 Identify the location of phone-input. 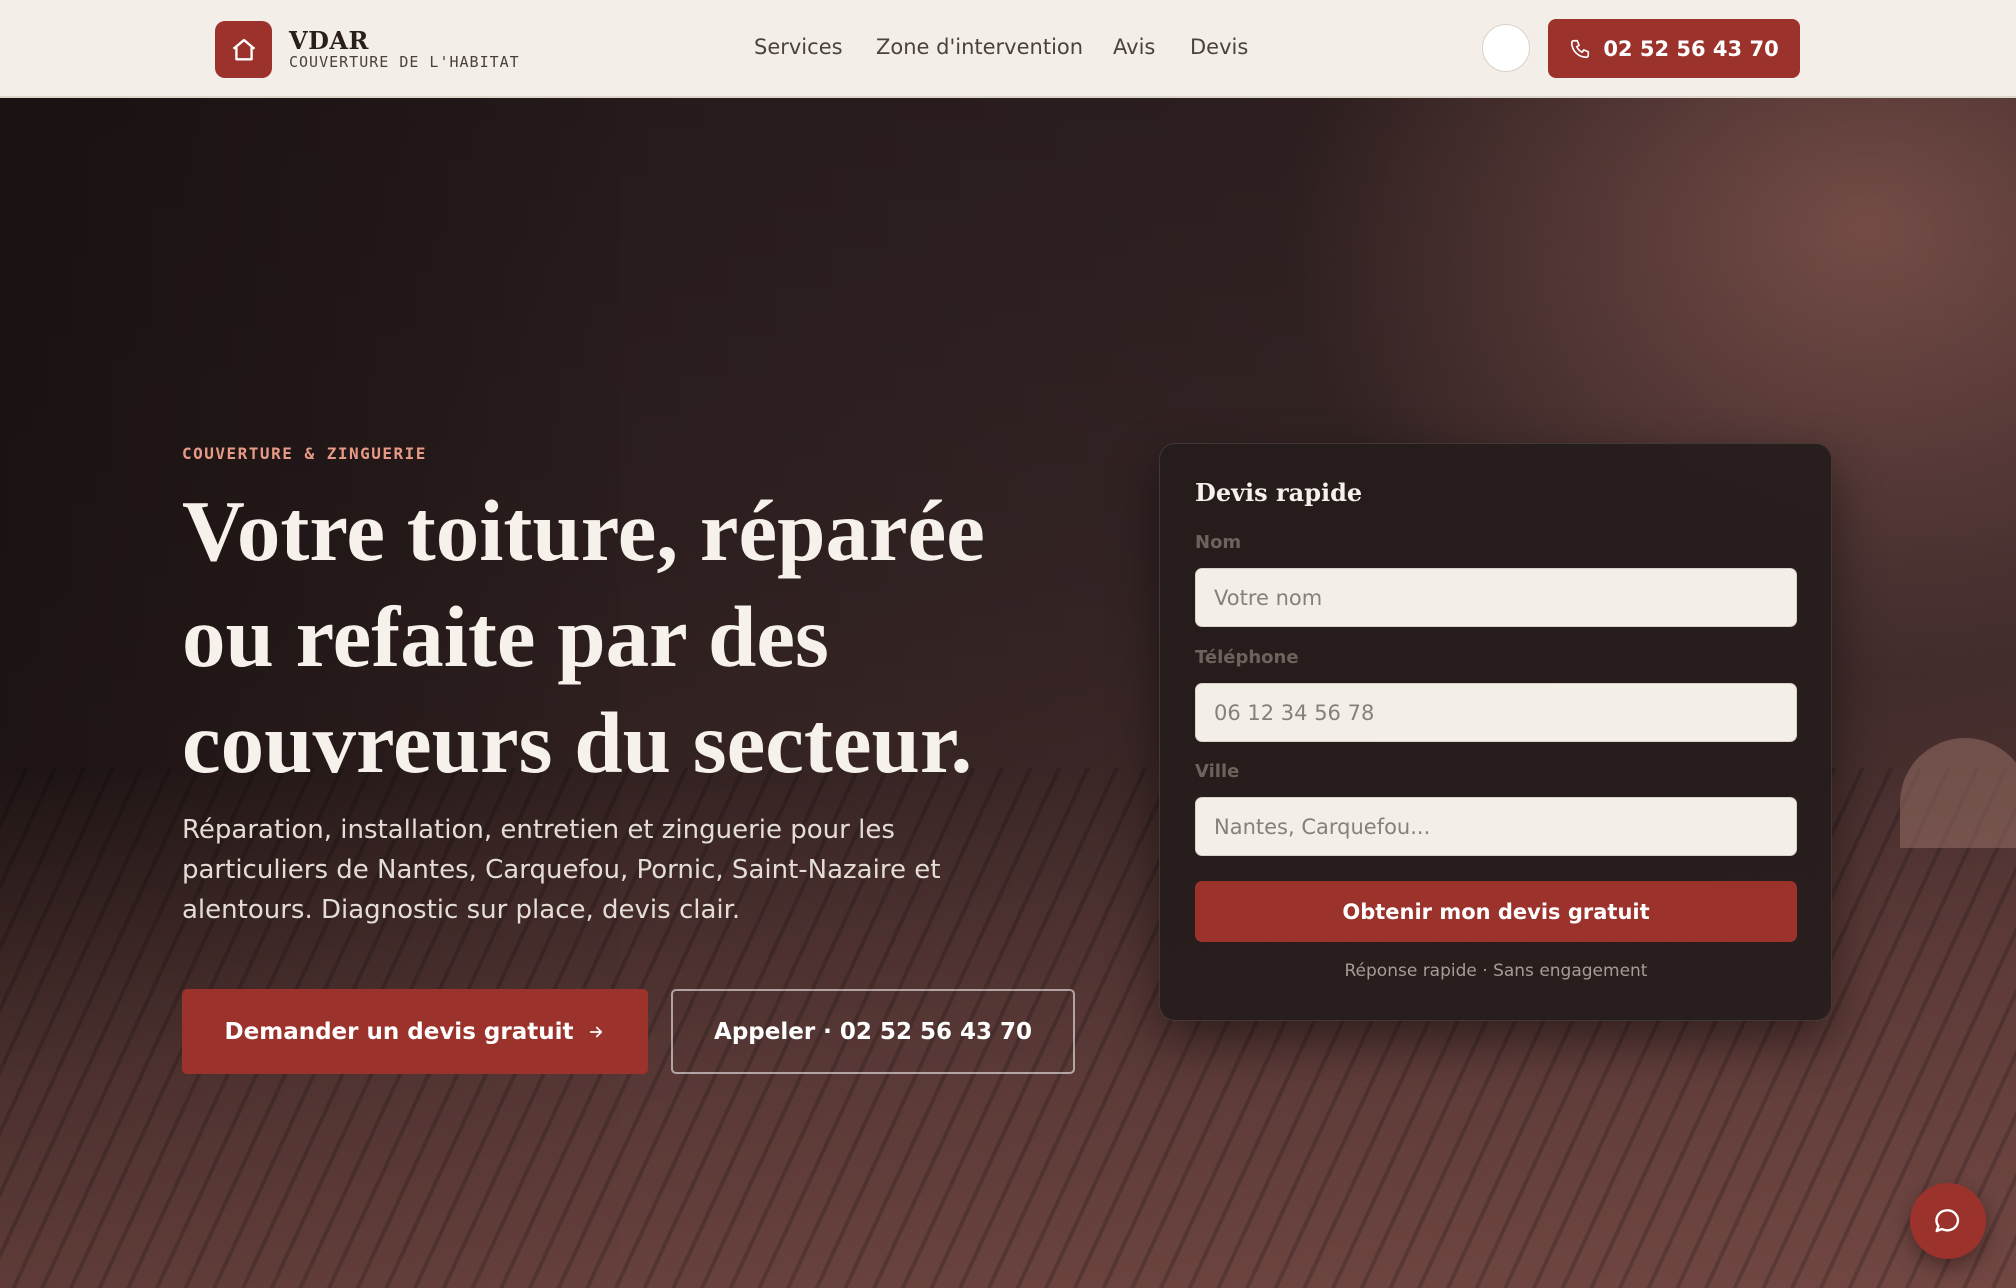
(1496, 712).